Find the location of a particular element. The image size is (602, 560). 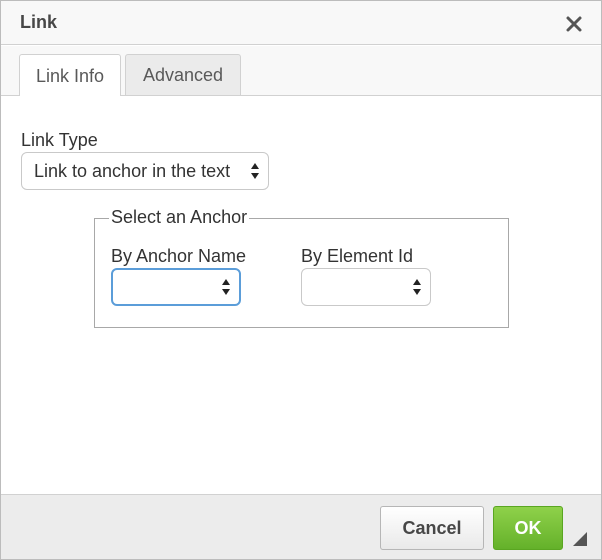

link-type-value: Link to anchor in the text is located at coordinates (132, 170).